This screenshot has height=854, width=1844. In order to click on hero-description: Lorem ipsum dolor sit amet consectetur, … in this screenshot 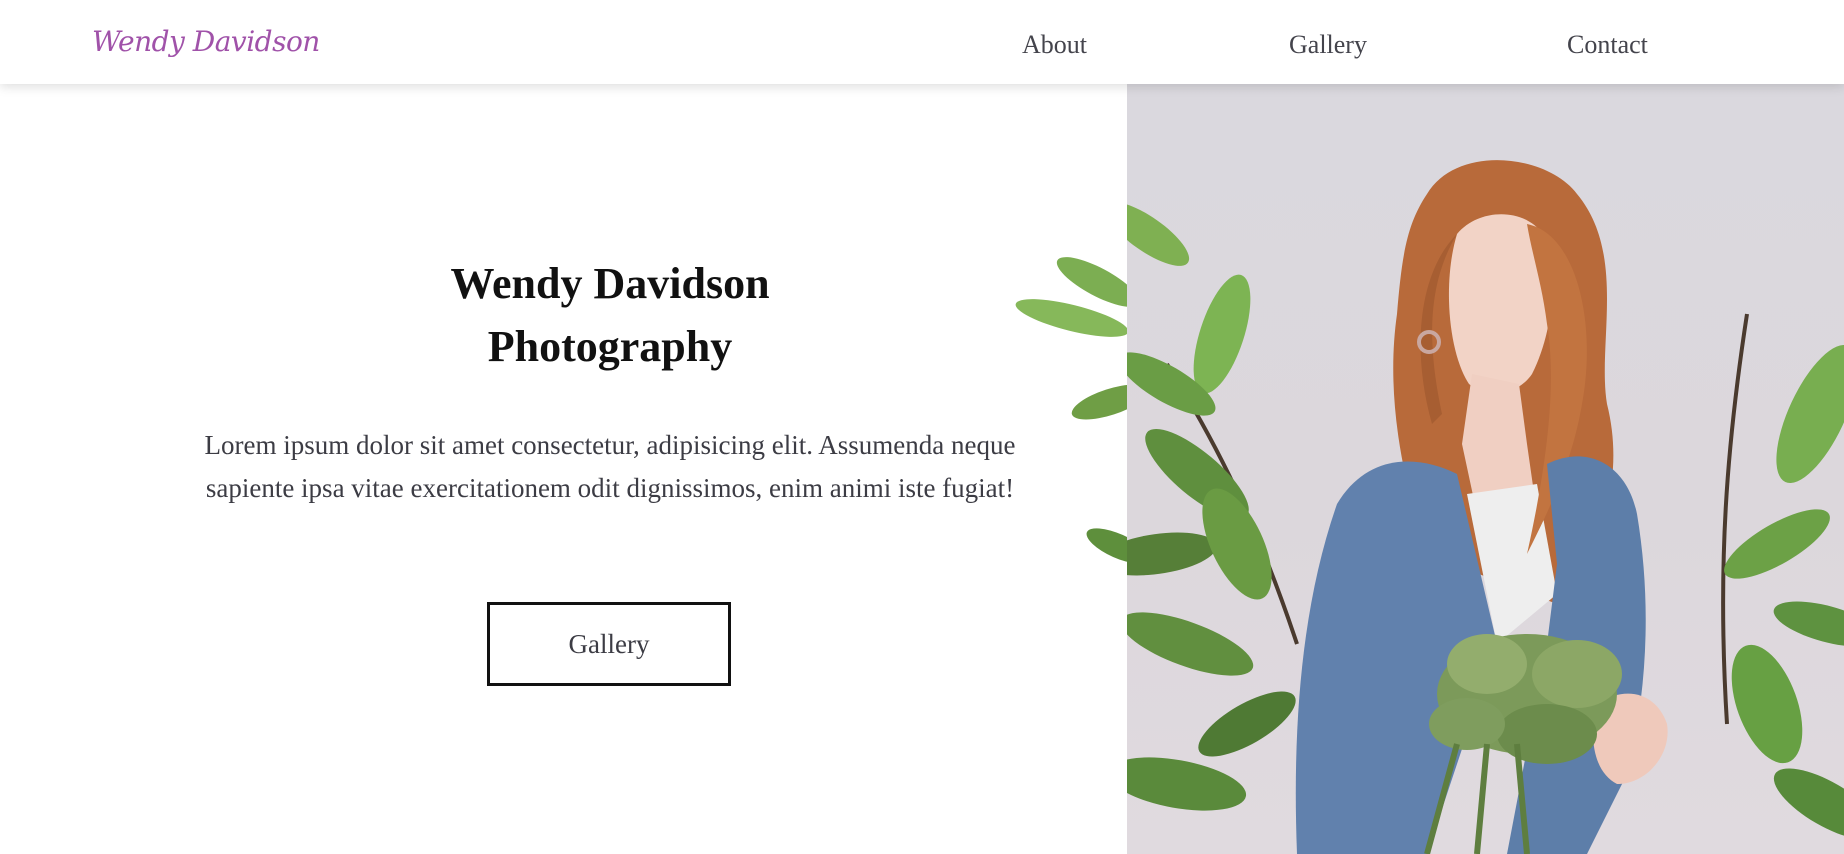, I will do `click(610, 466)`.